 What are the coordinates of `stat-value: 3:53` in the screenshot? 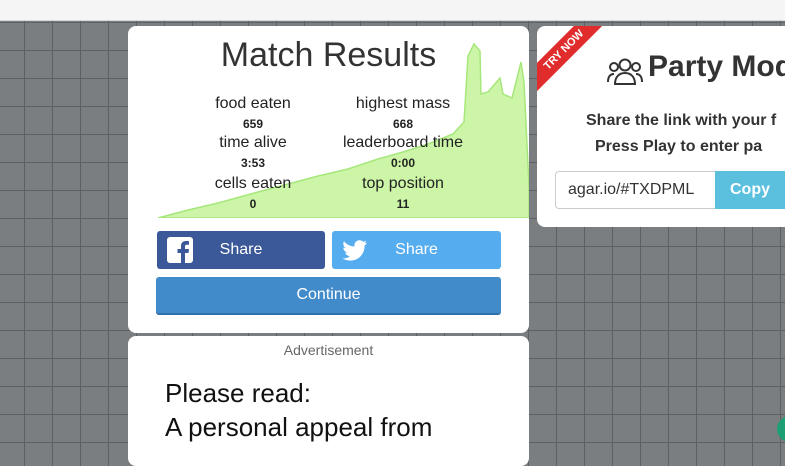 It's located at (253, 163).